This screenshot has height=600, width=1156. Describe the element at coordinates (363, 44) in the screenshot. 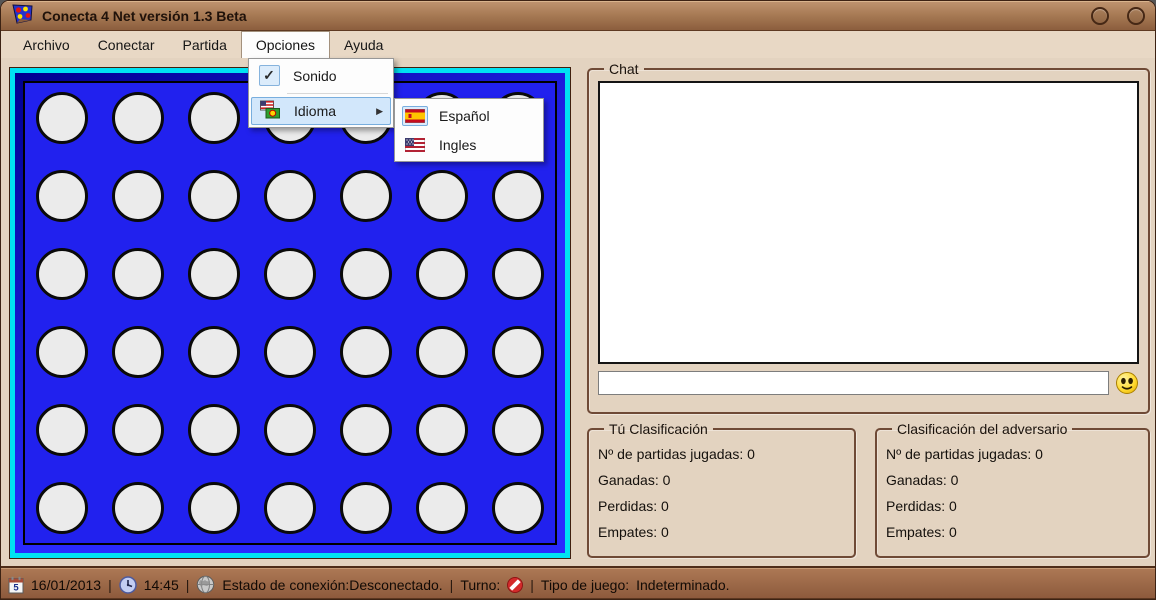

I see `menu-ayuda: Ayuda` at that location.